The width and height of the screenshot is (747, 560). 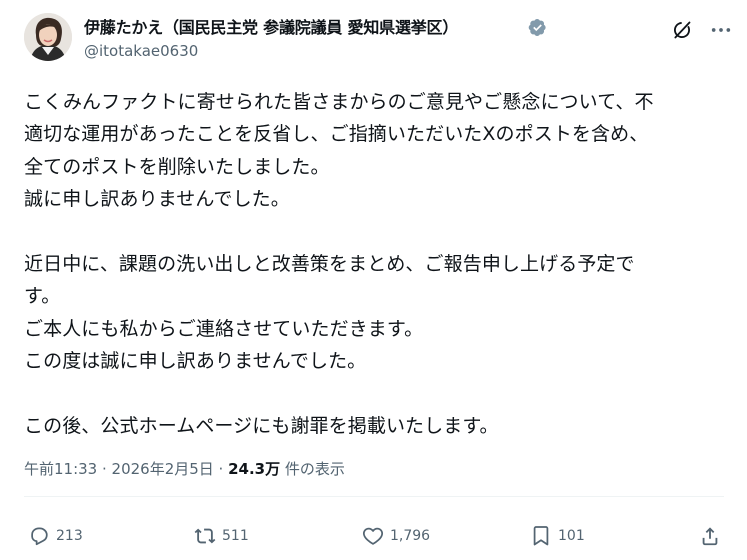 What do you see at coordinates (541, 536) in the screenshot?
I see `bookmark-icon` at bounding box center [541, 536].